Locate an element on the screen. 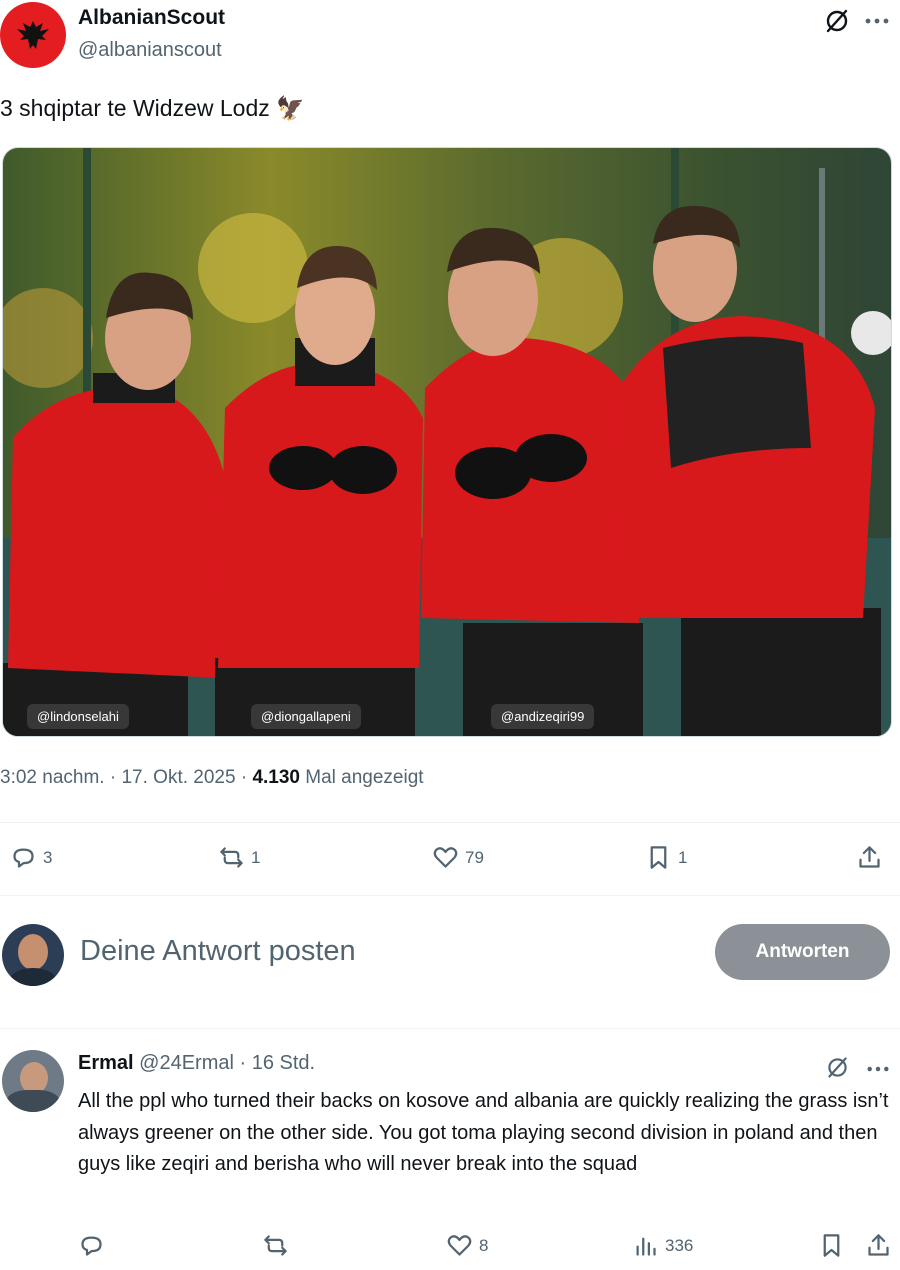 The height and width of the screenshot is (1270, 900). repost-button: 1 is located at coordinates (239, 857).